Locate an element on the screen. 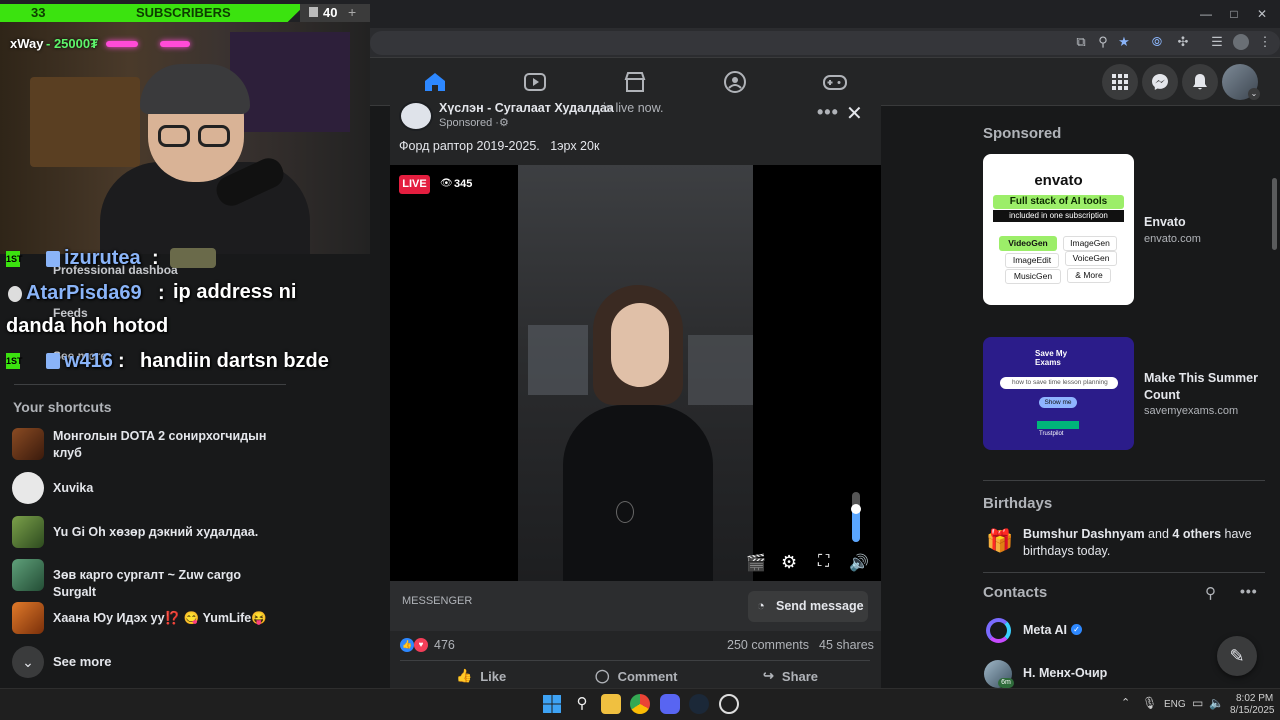 This screenshot has height=720, width=1280. shortcut-label: Хаана Юу Идэх уу⁉️ 😋 YumLife😝 is located at coordinates (160, 618).